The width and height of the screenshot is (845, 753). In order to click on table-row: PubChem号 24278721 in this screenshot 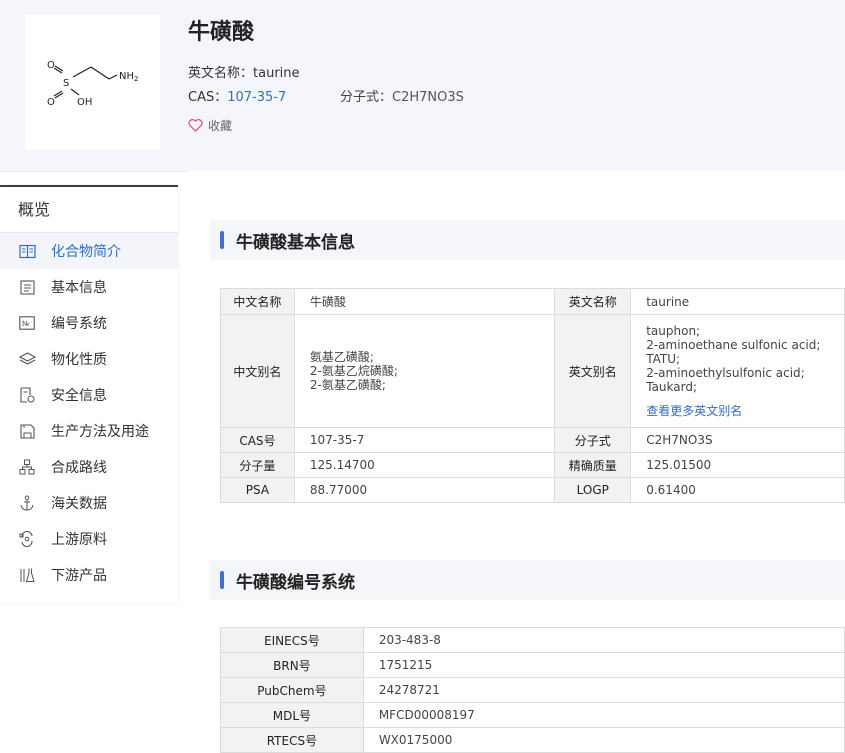, I will do `click(532, 690)`.